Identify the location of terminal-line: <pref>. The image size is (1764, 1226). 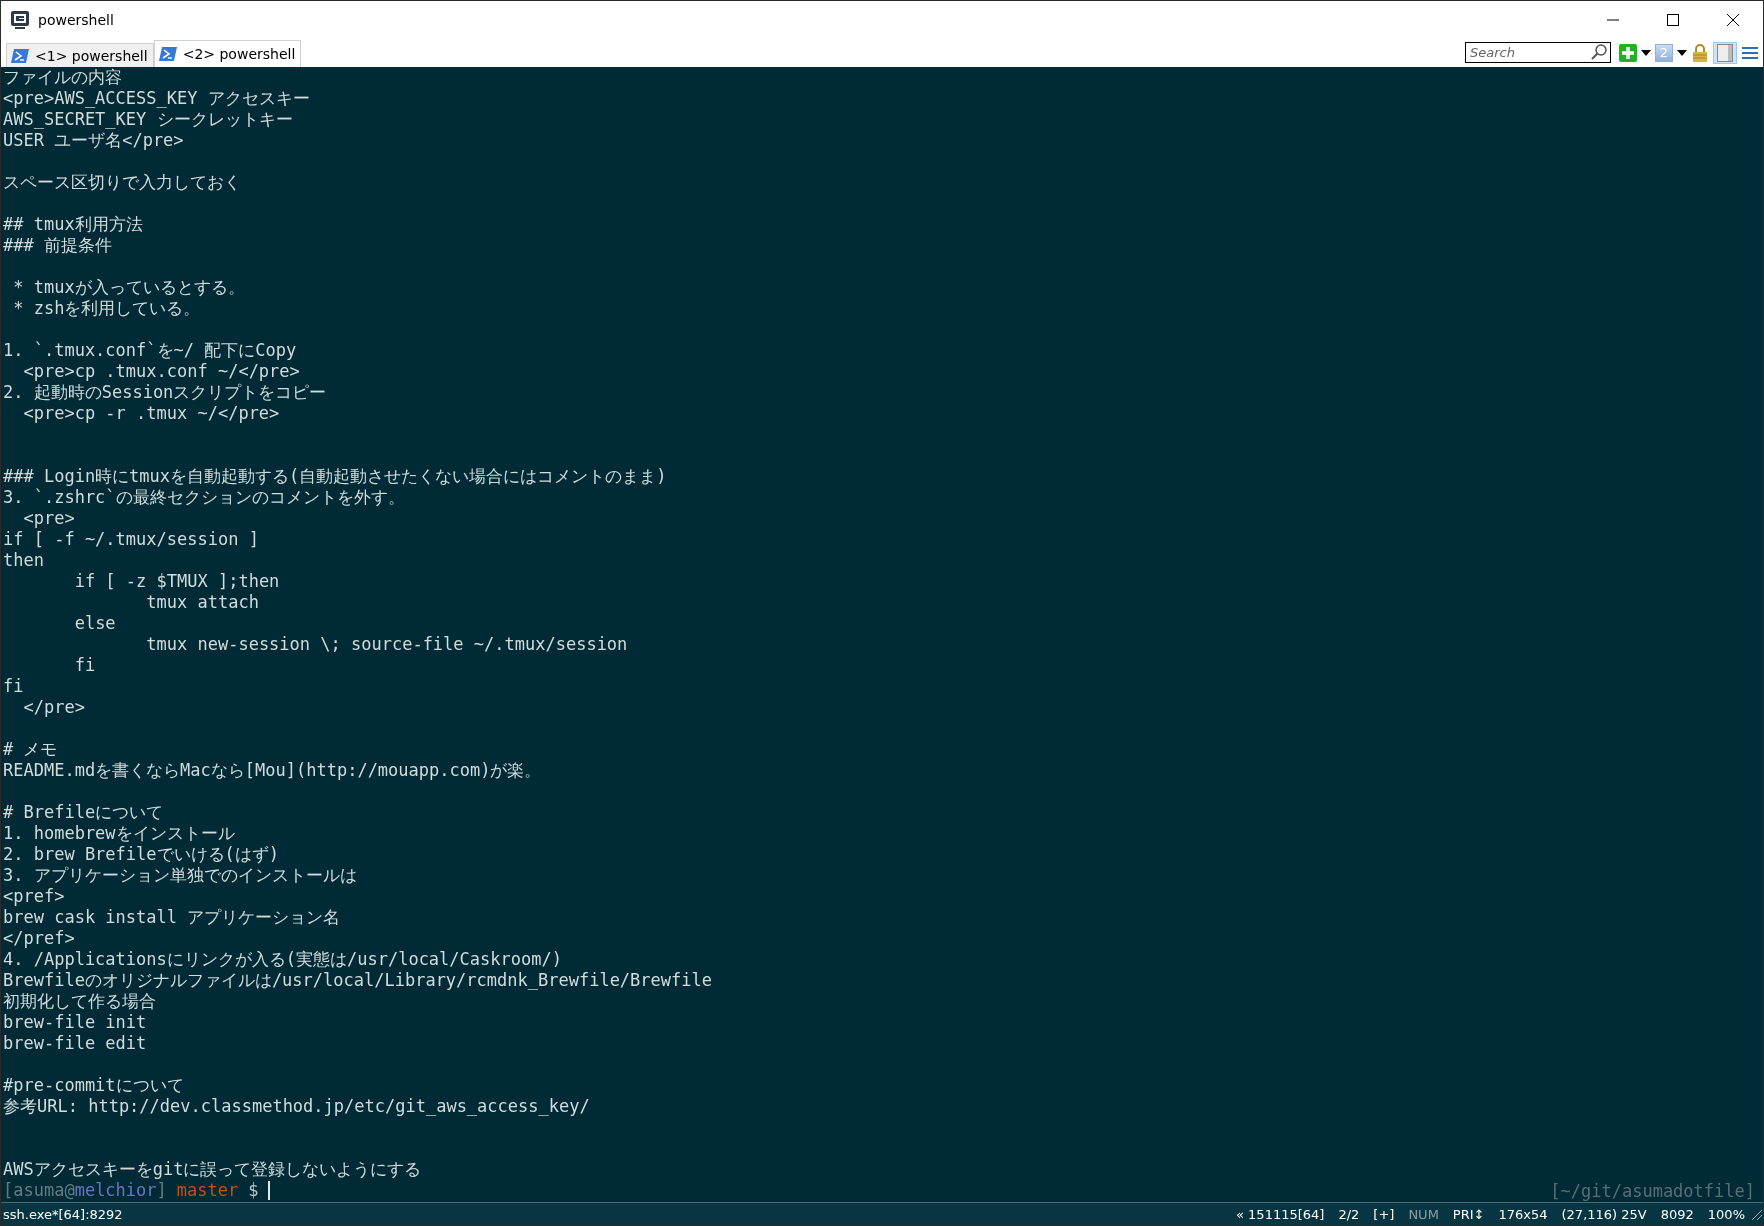
(34, 896).